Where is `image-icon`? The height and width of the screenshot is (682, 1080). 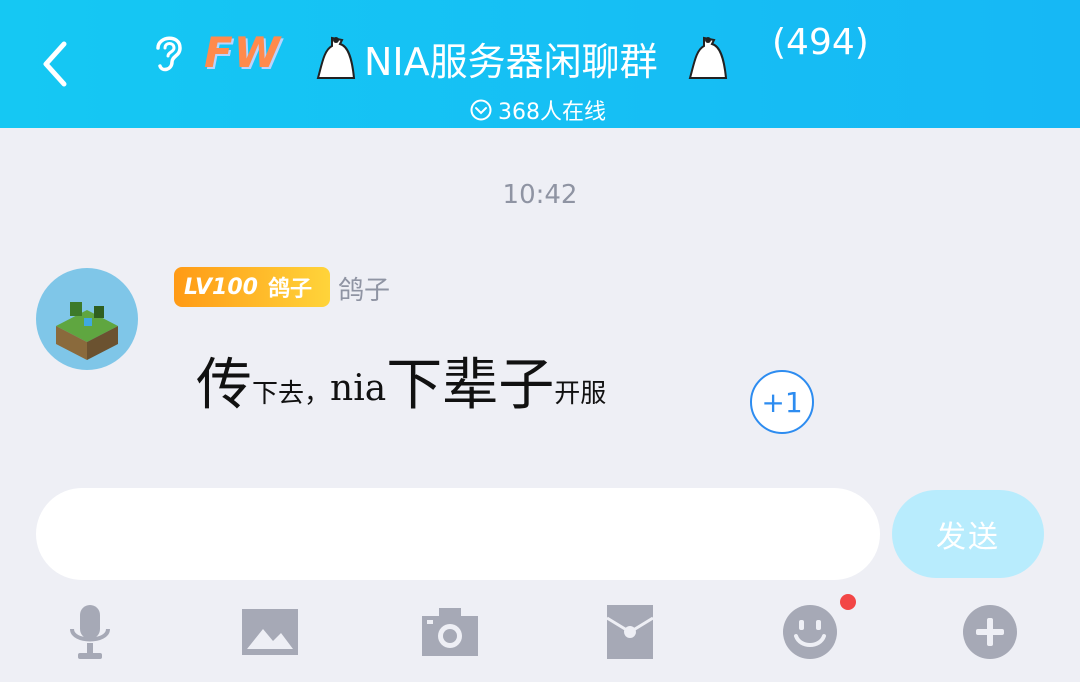
image-icon is located at coordinates (270, 632).